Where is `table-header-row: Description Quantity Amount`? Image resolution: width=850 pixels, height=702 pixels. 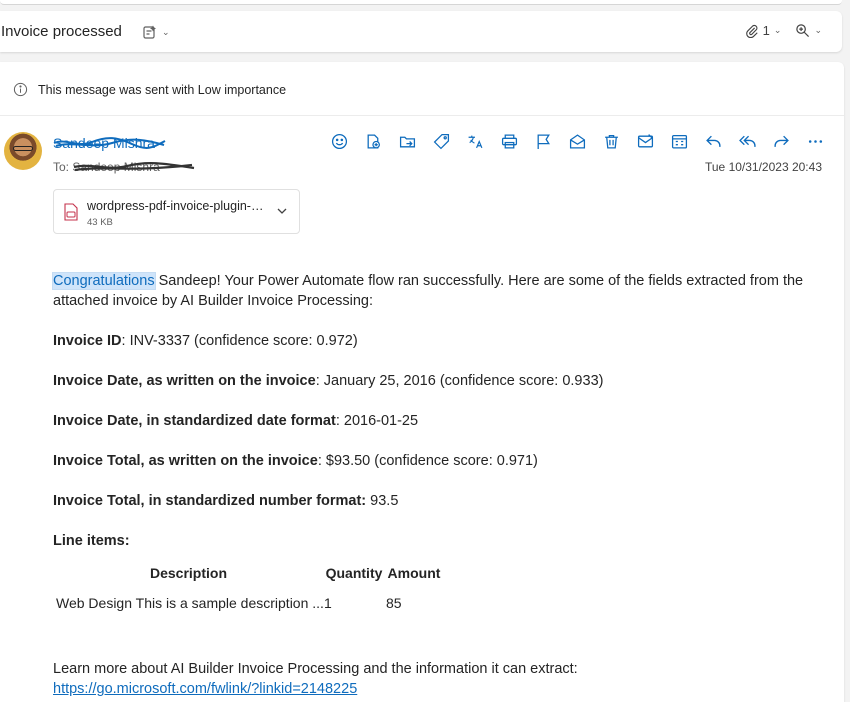 table-header-row: Description Quantity Amount is located at coordinates (248, 575).